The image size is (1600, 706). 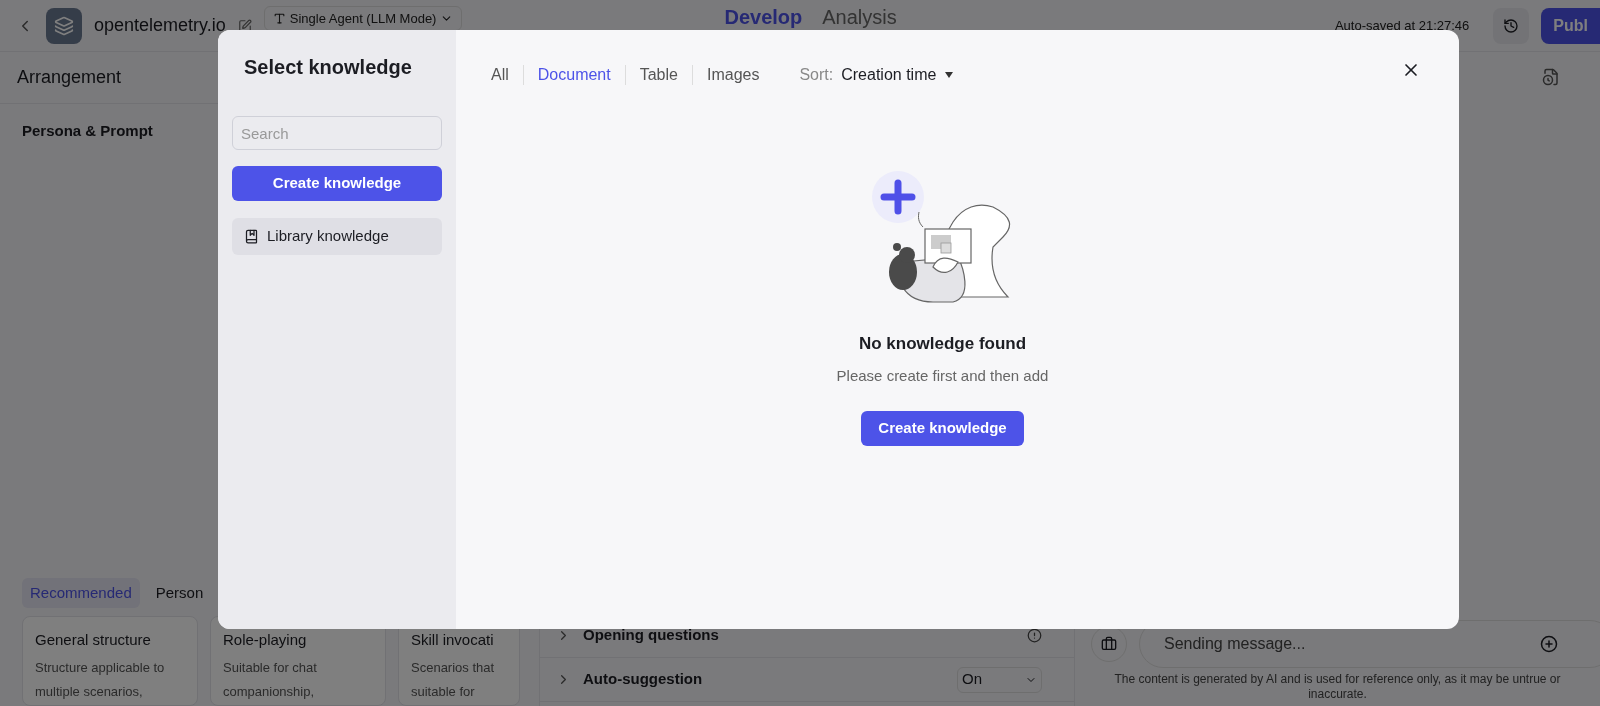 I want to click on card-description: Structure applicable to multiple scenarios,, so click(x=100, y=679).